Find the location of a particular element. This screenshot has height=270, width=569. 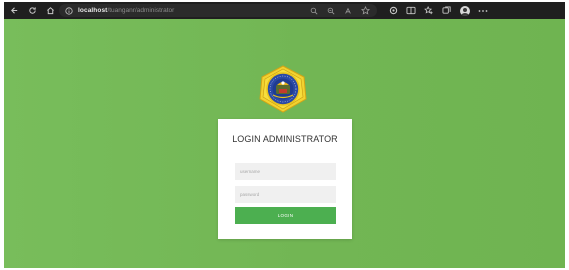

login-card: LOGIN ADMINISTRATOR LOGIN is located at coordinates (285, 179).